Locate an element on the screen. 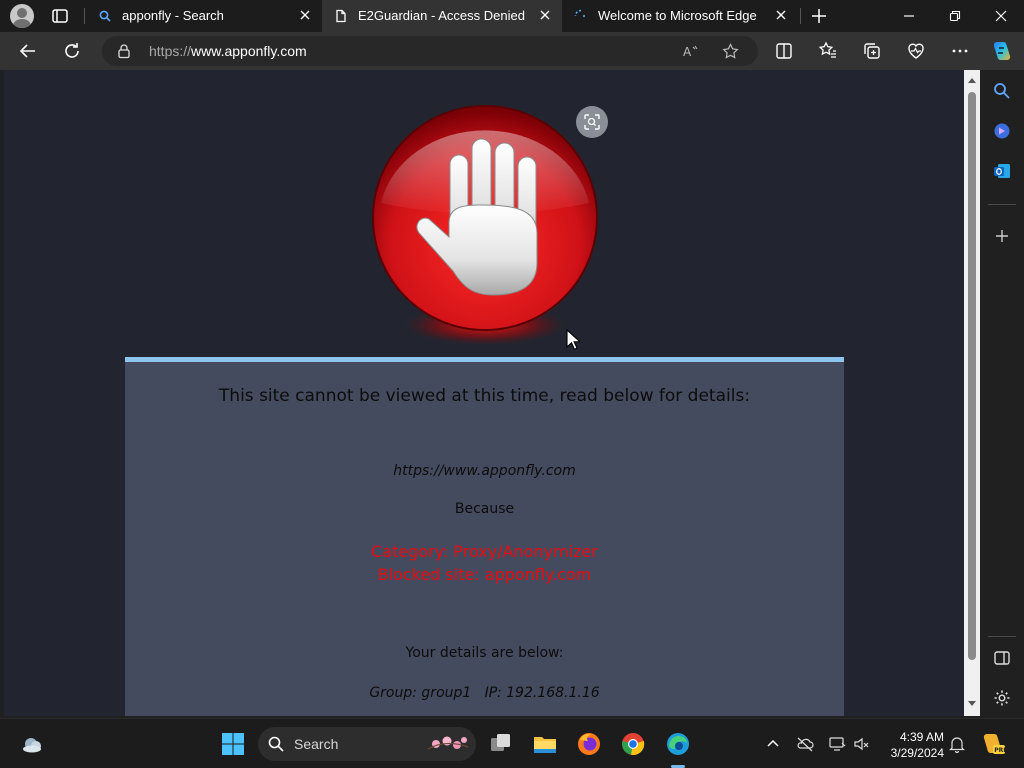  svg-text: PRE is located at coordinates (1000, 750).